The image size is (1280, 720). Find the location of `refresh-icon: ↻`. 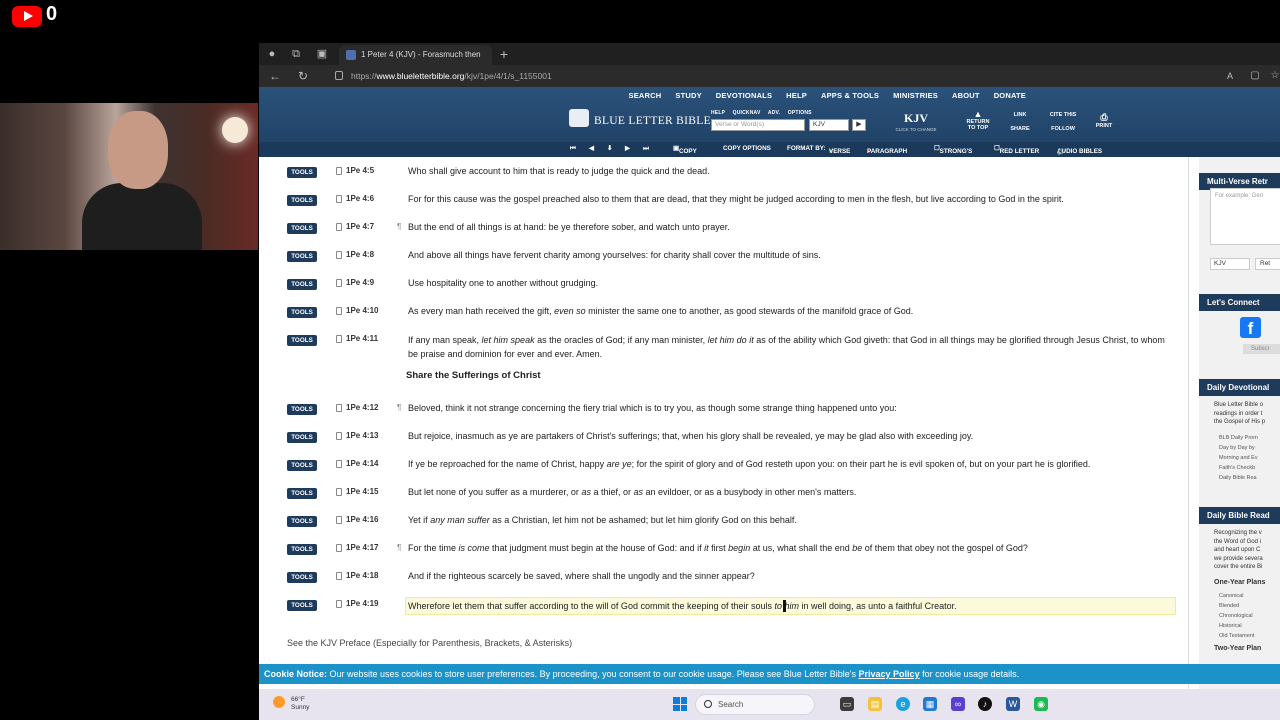

refresh-icon: ↻ is located at coordinates (303, 76).